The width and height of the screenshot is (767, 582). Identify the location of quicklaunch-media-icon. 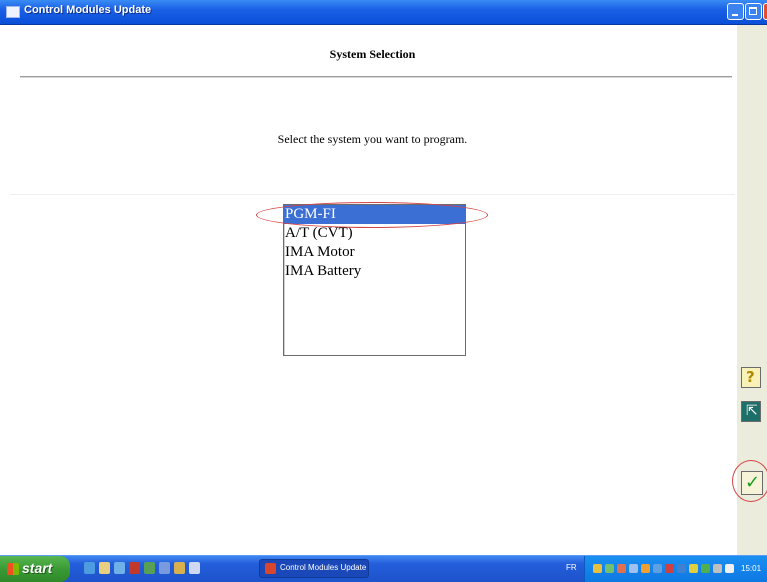
(134, 568).